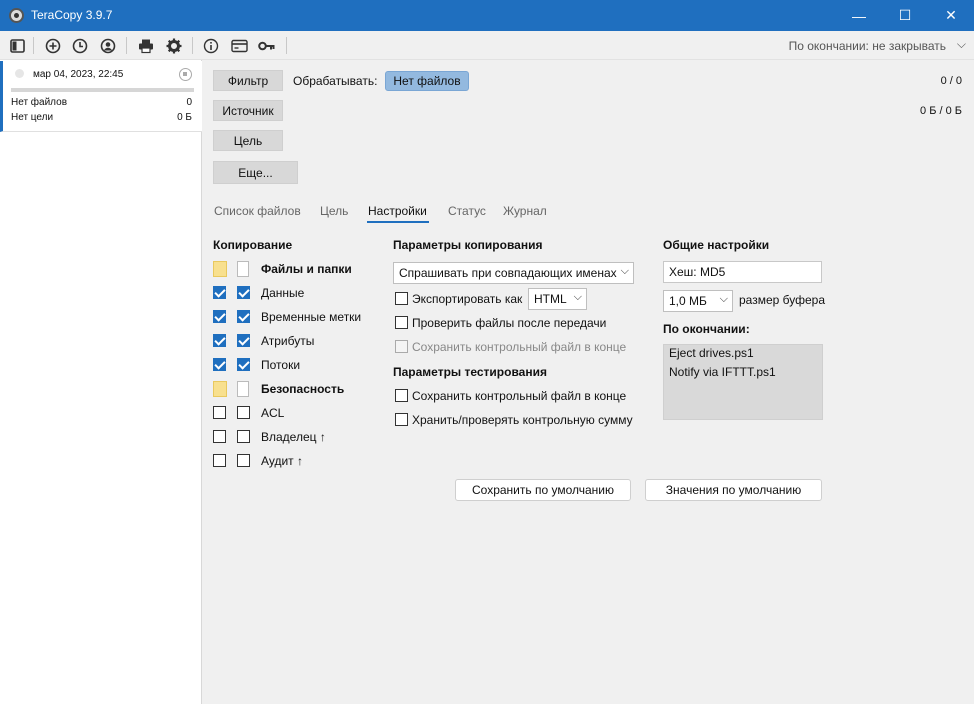 The width and height of the screenshot is (974, 704). What do you see at coordinates (722, 372) in the screenshot?
I see `script-item: Notify via IFTTT.ps1` at bounding box center [722, 372].